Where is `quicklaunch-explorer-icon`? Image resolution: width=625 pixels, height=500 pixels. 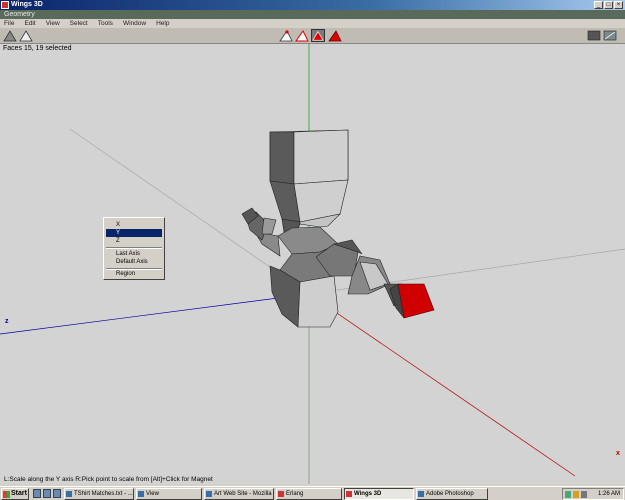 quicklaunch-explorer-icon is located at coordinates (57, 493).